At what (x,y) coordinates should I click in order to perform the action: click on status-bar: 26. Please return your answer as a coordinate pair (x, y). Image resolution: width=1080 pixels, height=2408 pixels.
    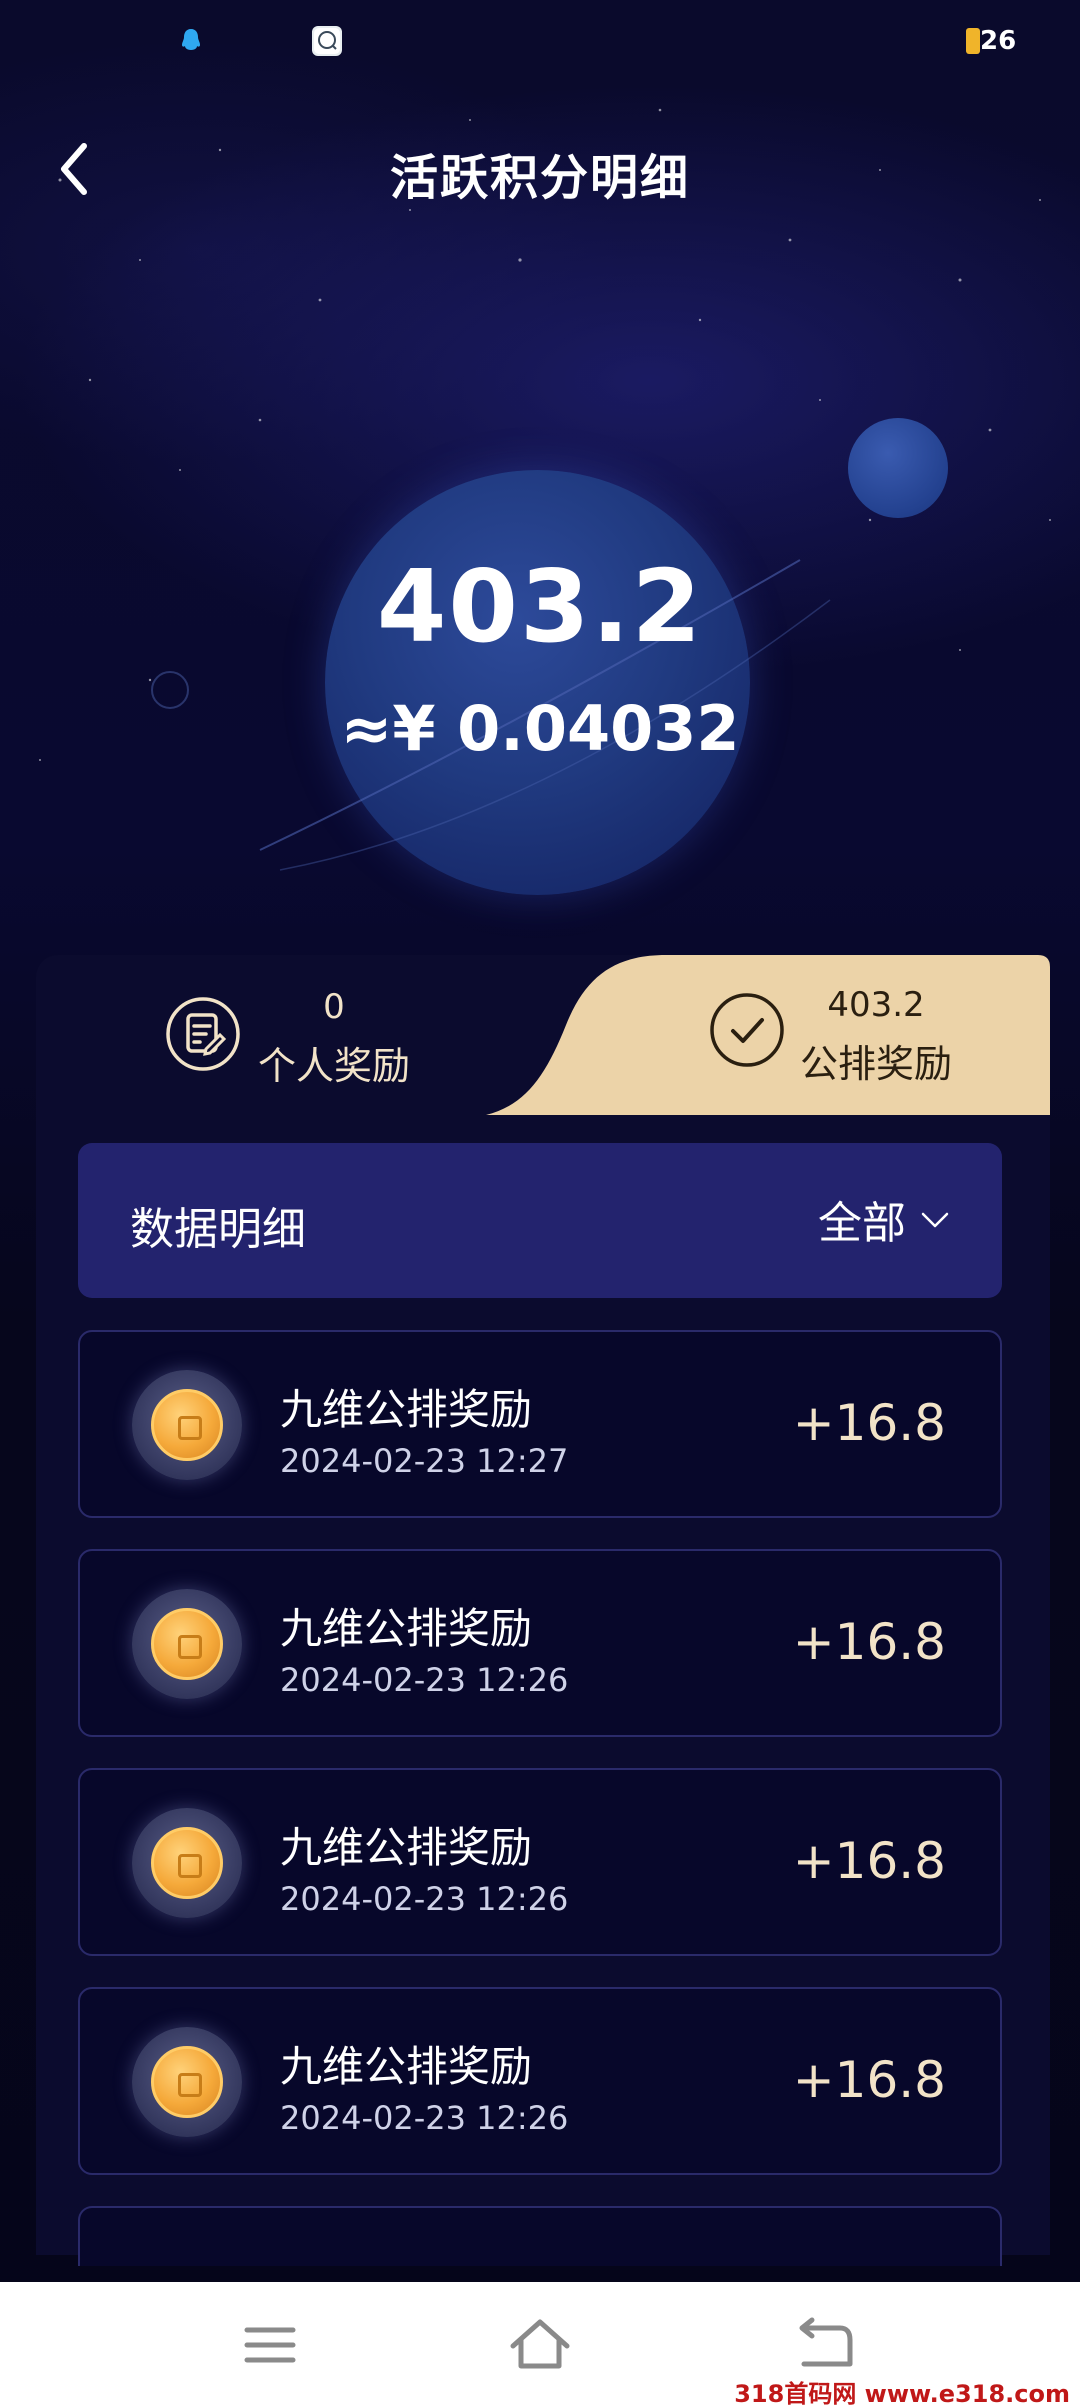
    Looking at the image, I should click on (540, 45).